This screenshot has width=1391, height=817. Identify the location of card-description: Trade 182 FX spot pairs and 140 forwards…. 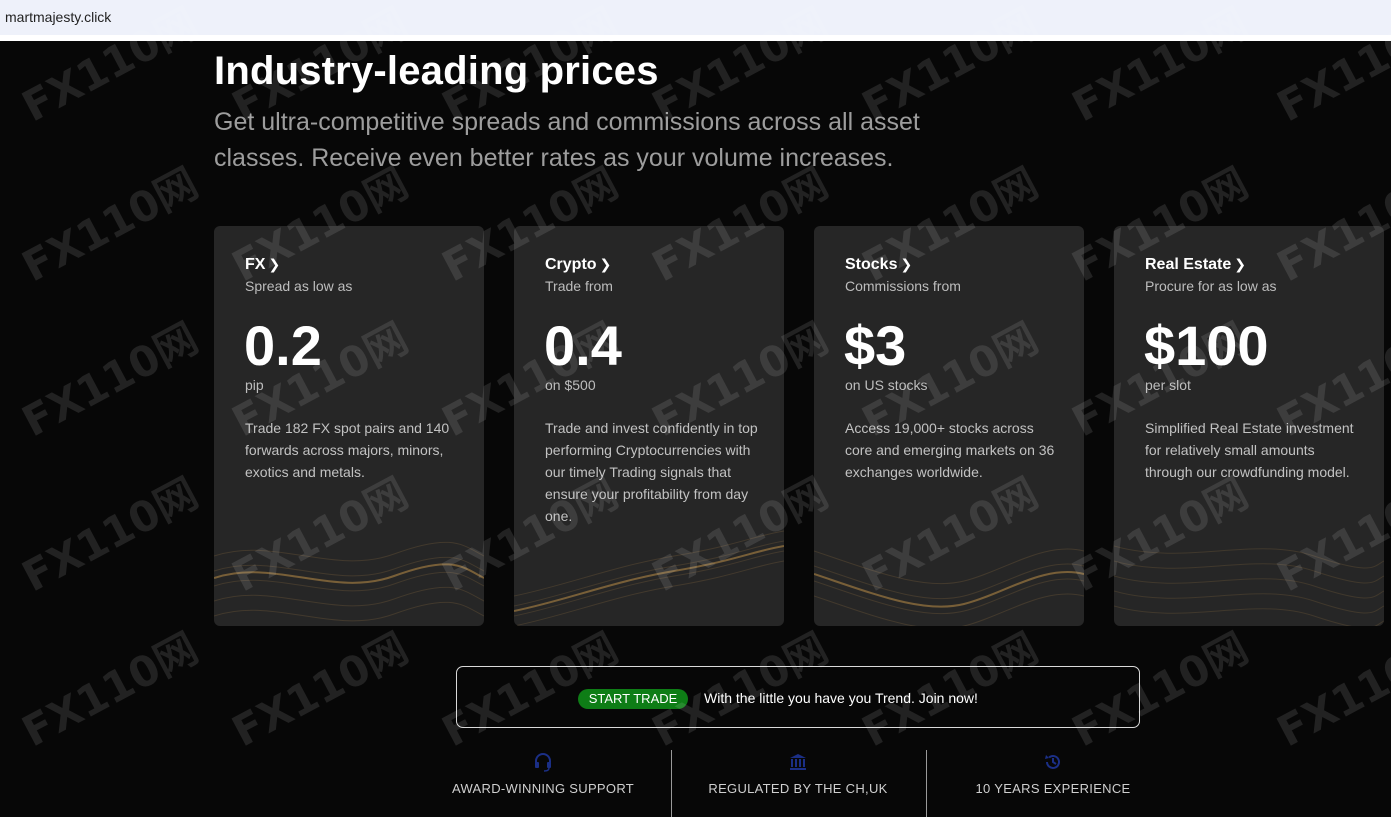
(347, 450).